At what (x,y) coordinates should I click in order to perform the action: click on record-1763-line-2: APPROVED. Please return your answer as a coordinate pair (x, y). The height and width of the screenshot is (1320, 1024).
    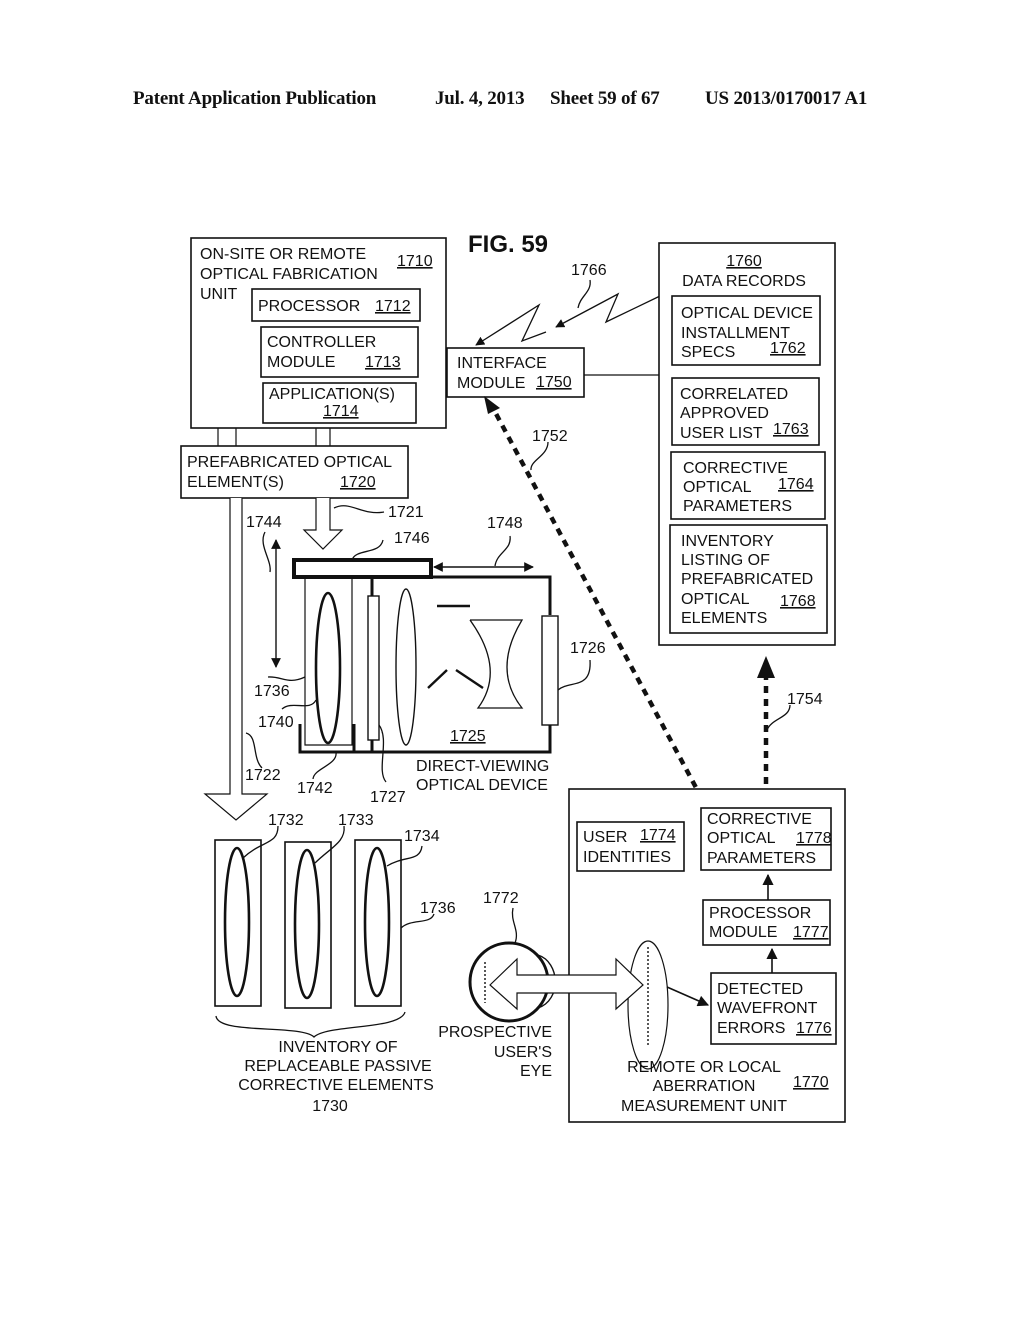
    Looking at the image, I should click on (724, 413).